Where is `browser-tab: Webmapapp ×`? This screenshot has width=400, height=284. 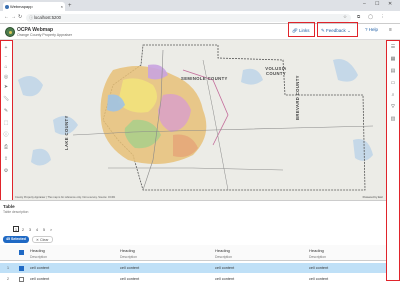 browser-tab: Webmapapp × is located at coordinates (34, 6).